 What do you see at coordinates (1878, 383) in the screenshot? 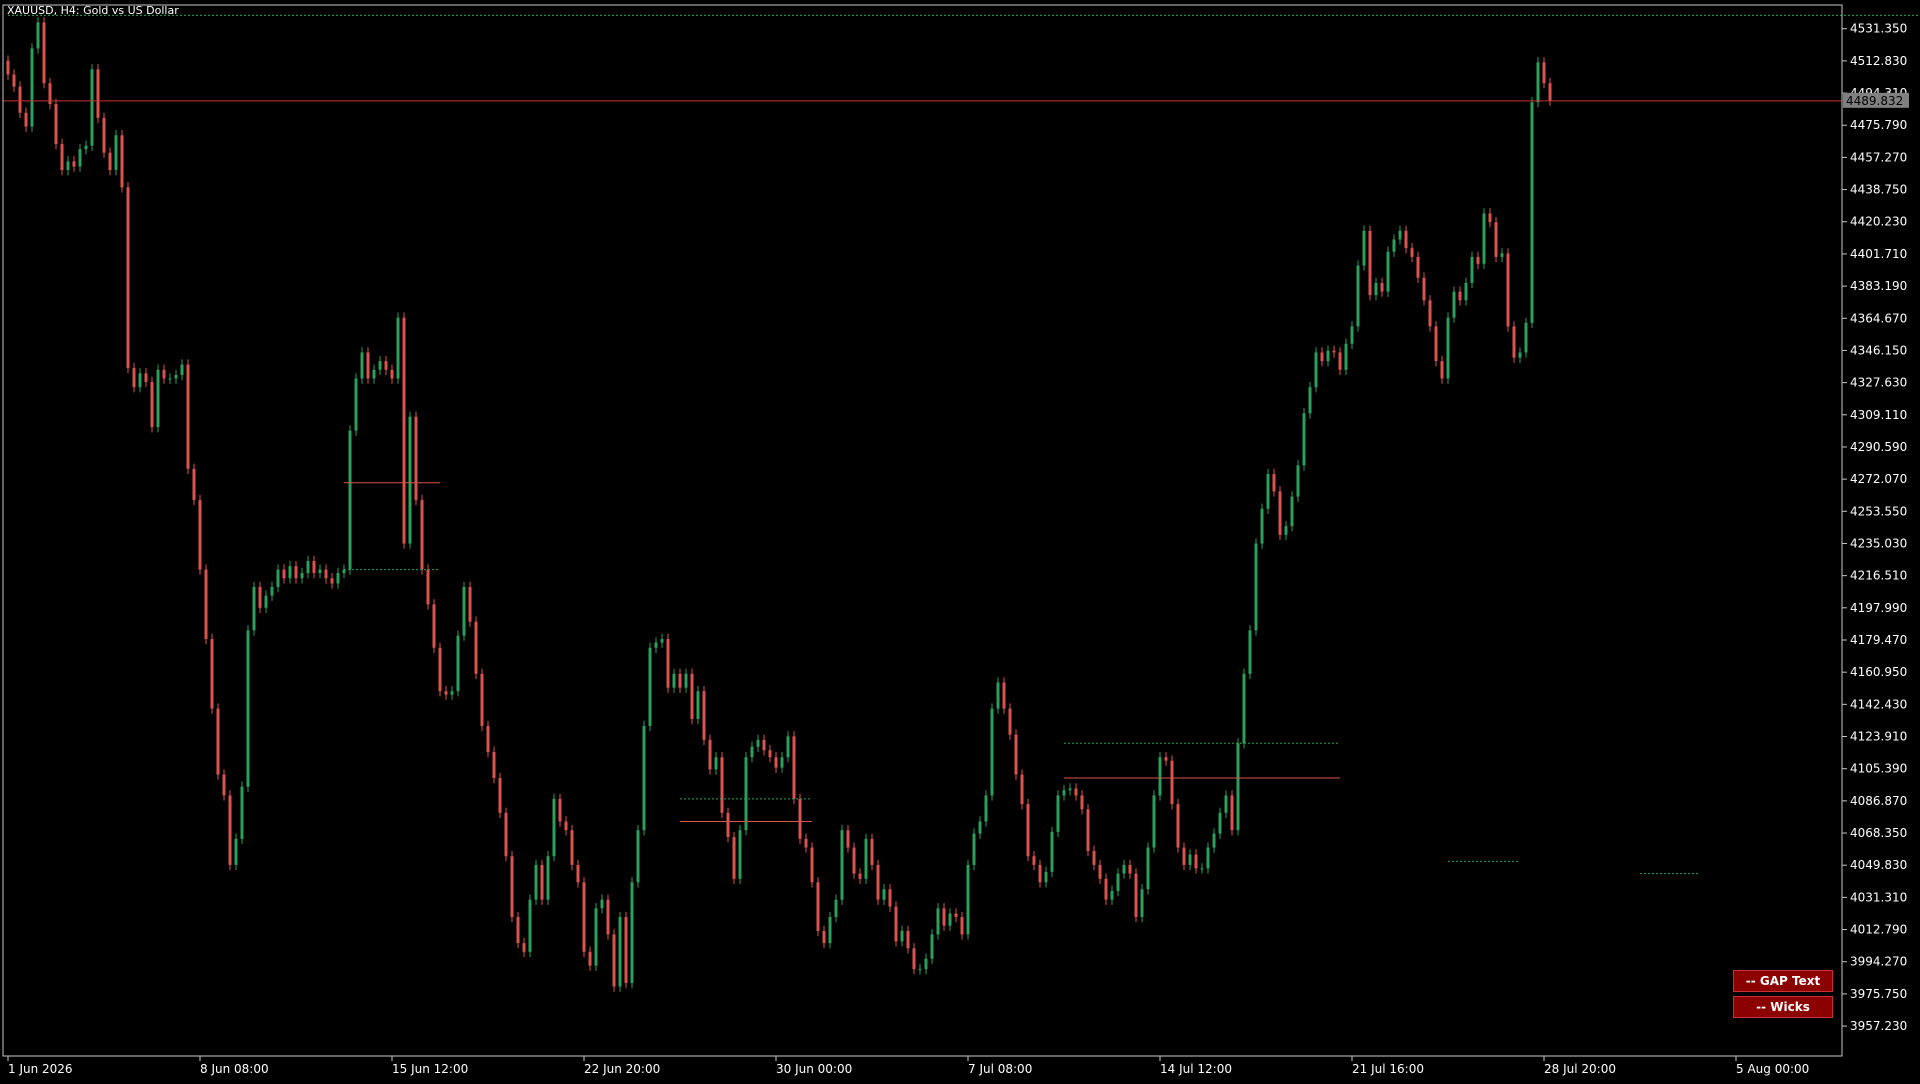
I see `y-tick-label: 4327.630` at bounding box center [1878, 383].